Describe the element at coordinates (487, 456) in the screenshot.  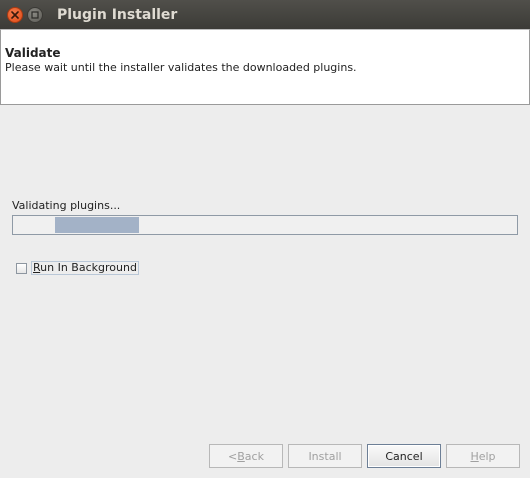
I see `help-rest: elp` at that location.